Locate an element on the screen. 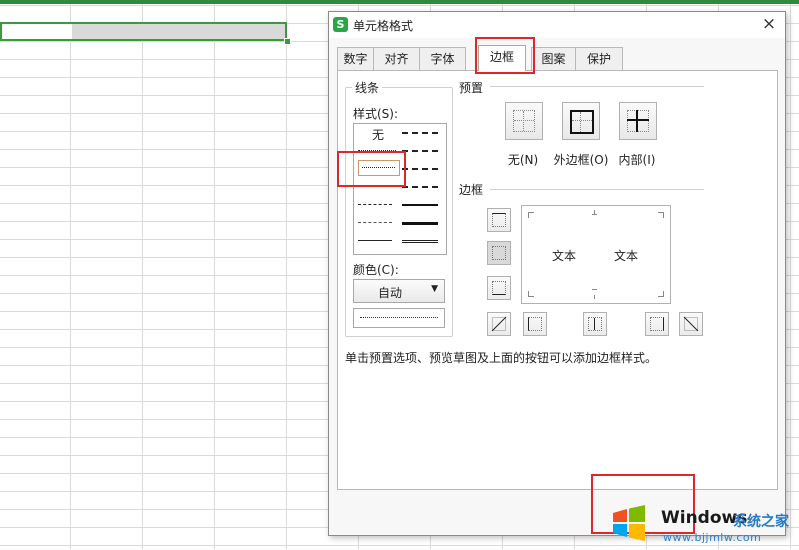  selected-cell-range is located at coordinates (143, 31).